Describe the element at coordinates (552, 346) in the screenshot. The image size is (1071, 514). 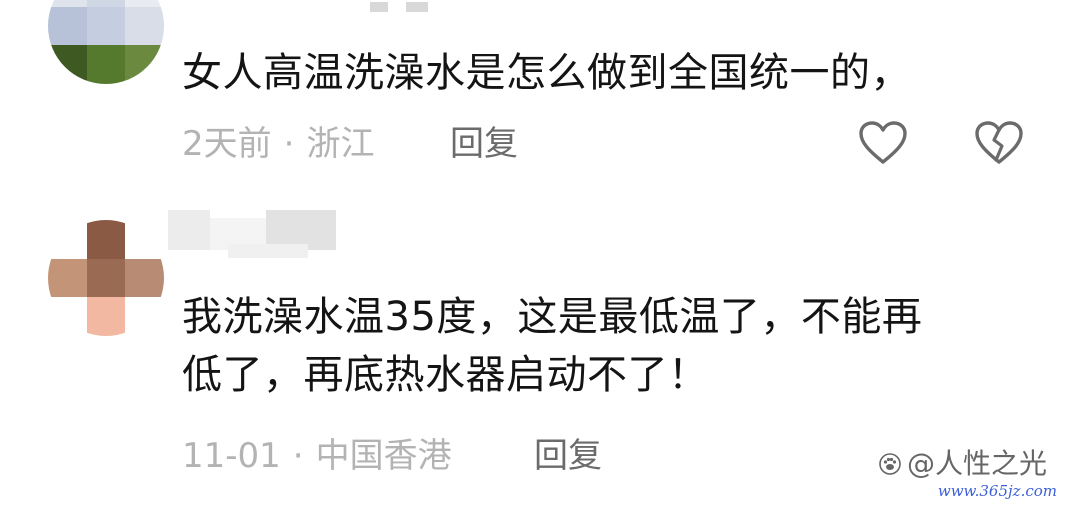
I see `comment-text: 我洗澡水温35度，这是最低温了，不能再 低了，再底热水器启动不了！` at that location.